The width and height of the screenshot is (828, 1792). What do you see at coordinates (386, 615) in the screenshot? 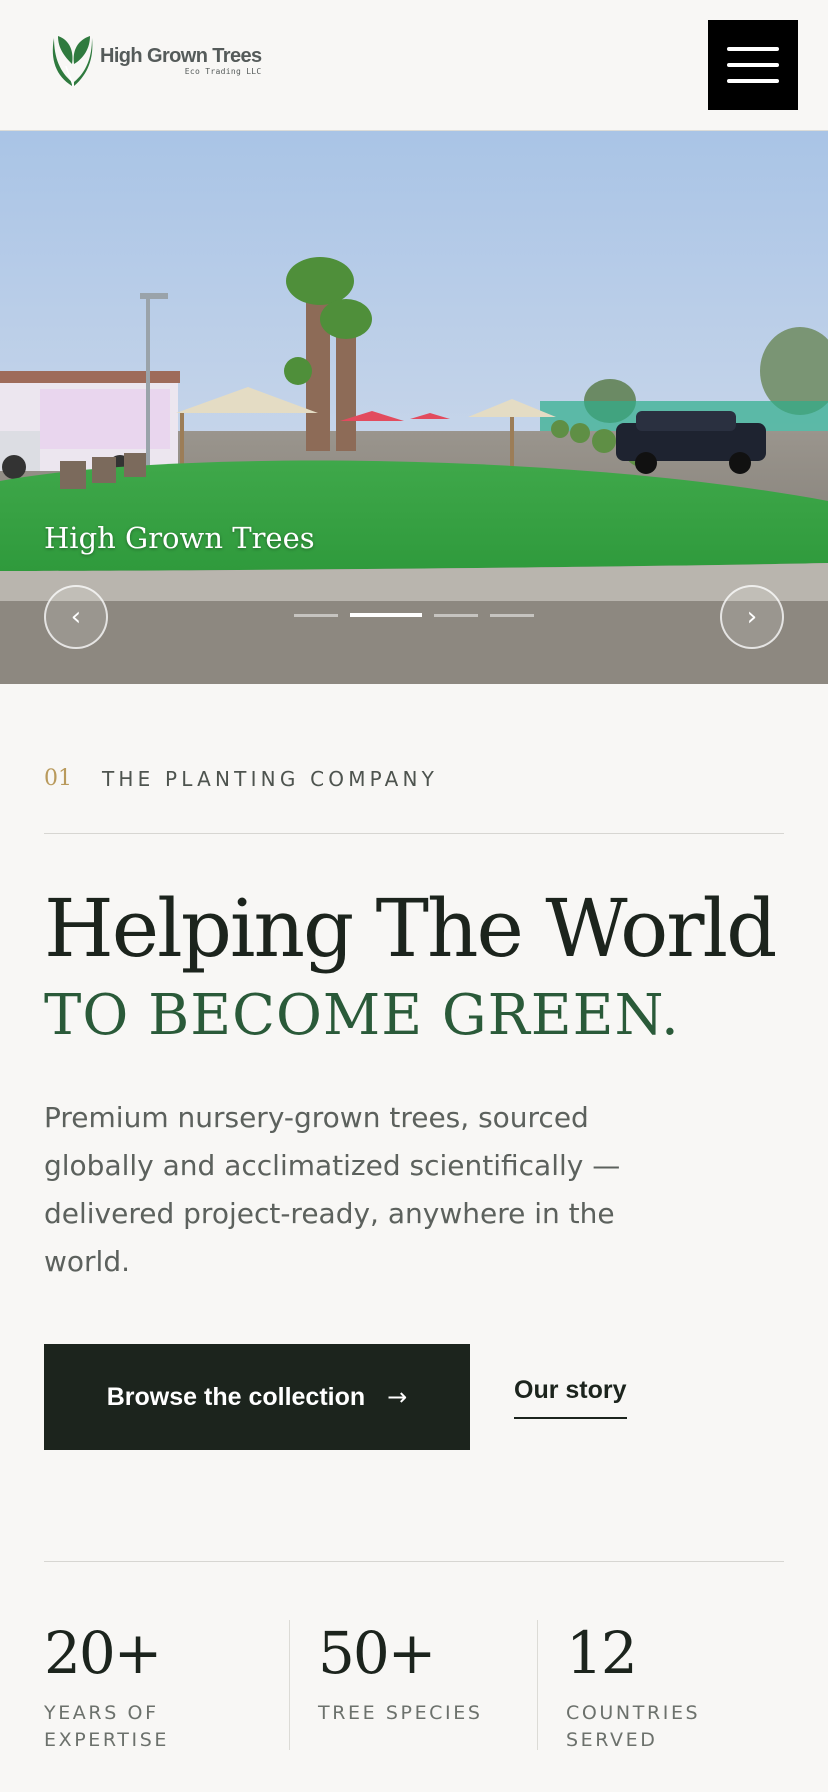
I see `carousel-dot-active` at bounding box center [386, 615].